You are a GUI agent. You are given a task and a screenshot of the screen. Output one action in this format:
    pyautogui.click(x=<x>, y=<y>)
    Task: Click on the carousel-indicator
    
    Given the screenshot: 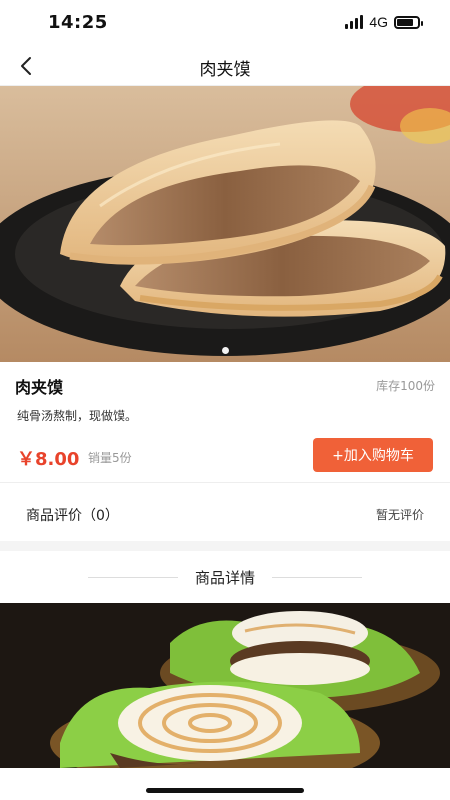 What is the action you would take?
    pyautogui.click(x=225, y=350)
    